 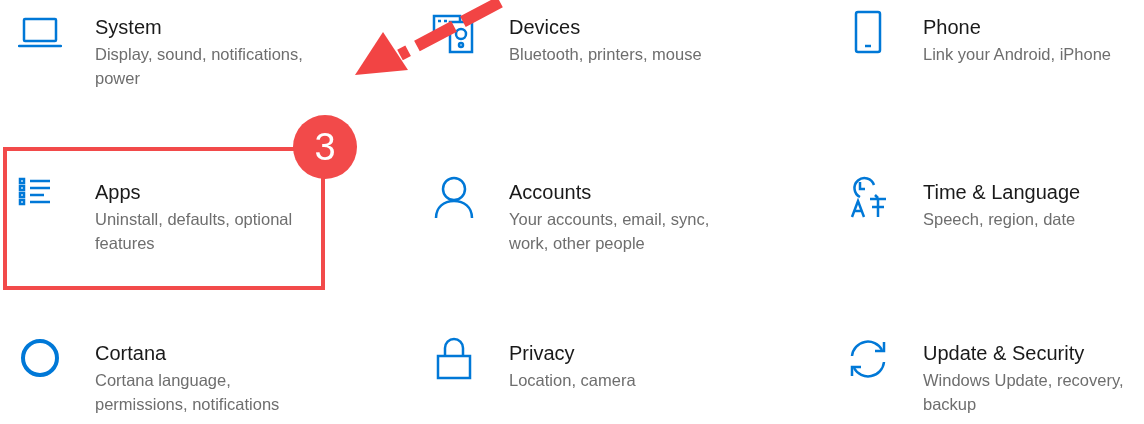 What do you see at coordinates (545, 27) in the screenshot?
I see `category-title: Devices` at bounding box center [545, 27].